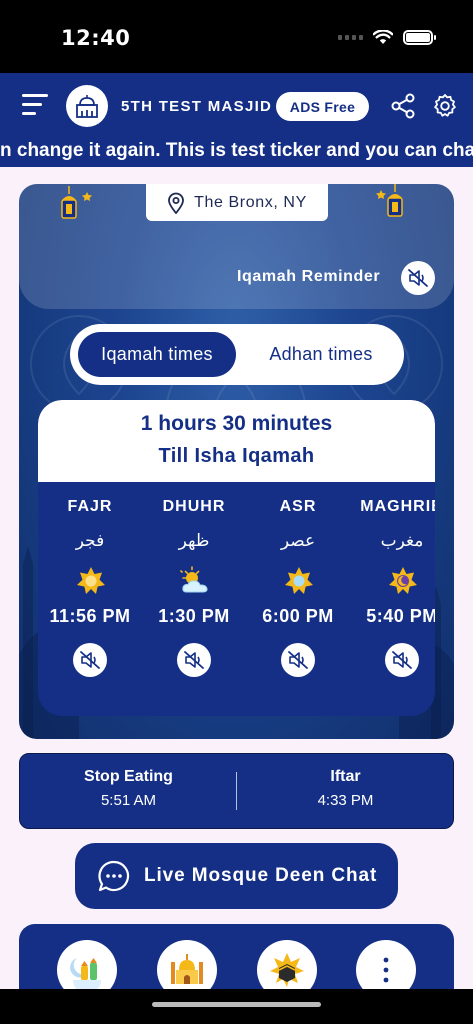  I want to click on prayer-time: 11:56 PM, so click(90, 616).